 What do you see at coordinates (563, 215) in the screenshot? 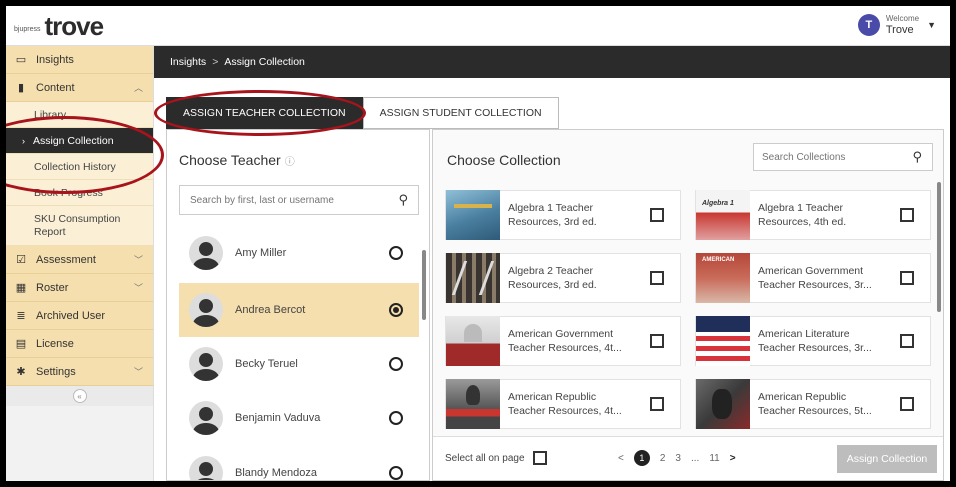
I see `collection-card: Algebra 1 Teacher Resources, 3rd ed.` at bounding box center [563, 215].